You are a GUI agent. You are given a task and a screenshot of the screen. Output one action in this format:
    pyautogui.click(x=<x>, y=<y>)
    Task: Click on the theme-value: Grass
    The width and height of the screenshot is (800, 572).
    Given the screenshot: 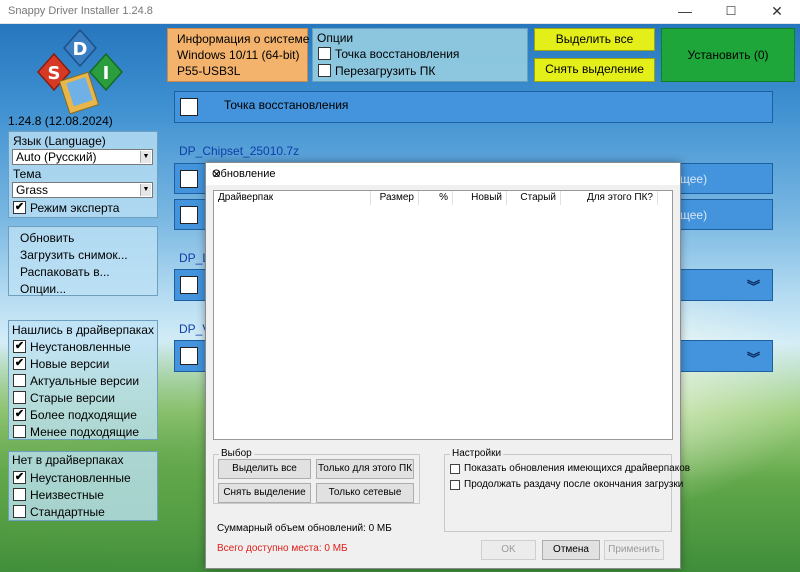 What is the action you would take?
    pyautogui.click(x=32, y=190)
    